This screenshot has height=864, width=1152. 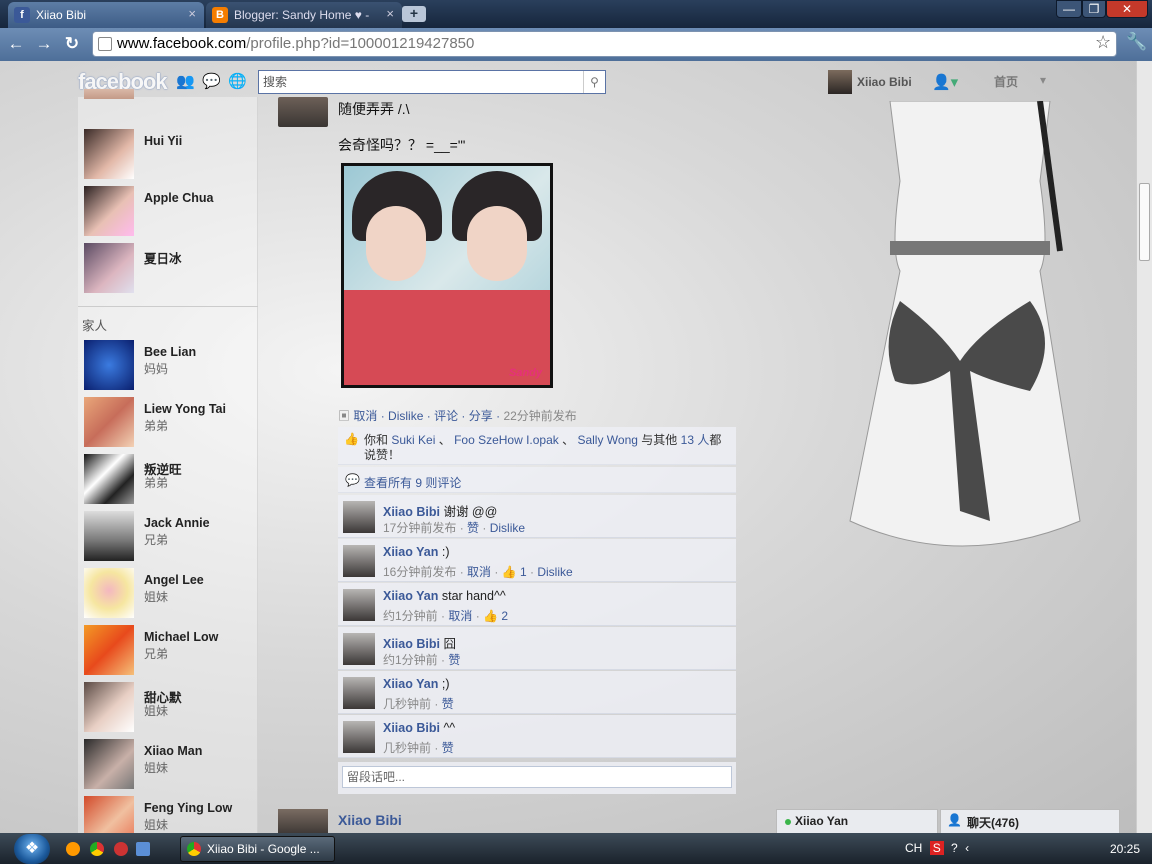 I want to click on language-indicator: CH, so click(x=913, y=848).